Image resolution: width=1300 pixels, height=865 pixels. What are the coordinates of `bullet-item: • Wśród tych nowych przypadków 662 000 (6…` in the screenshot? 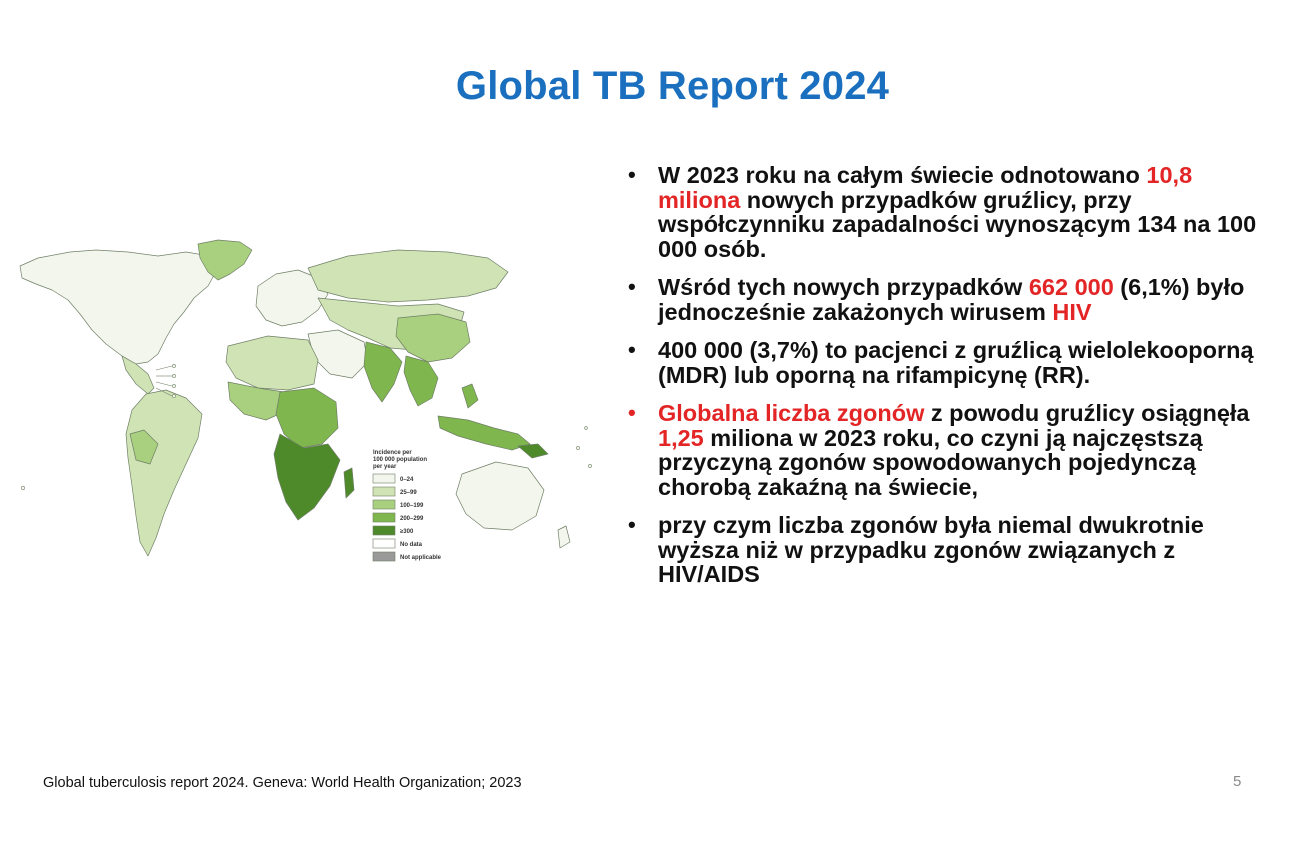 It's located at (946, 299).